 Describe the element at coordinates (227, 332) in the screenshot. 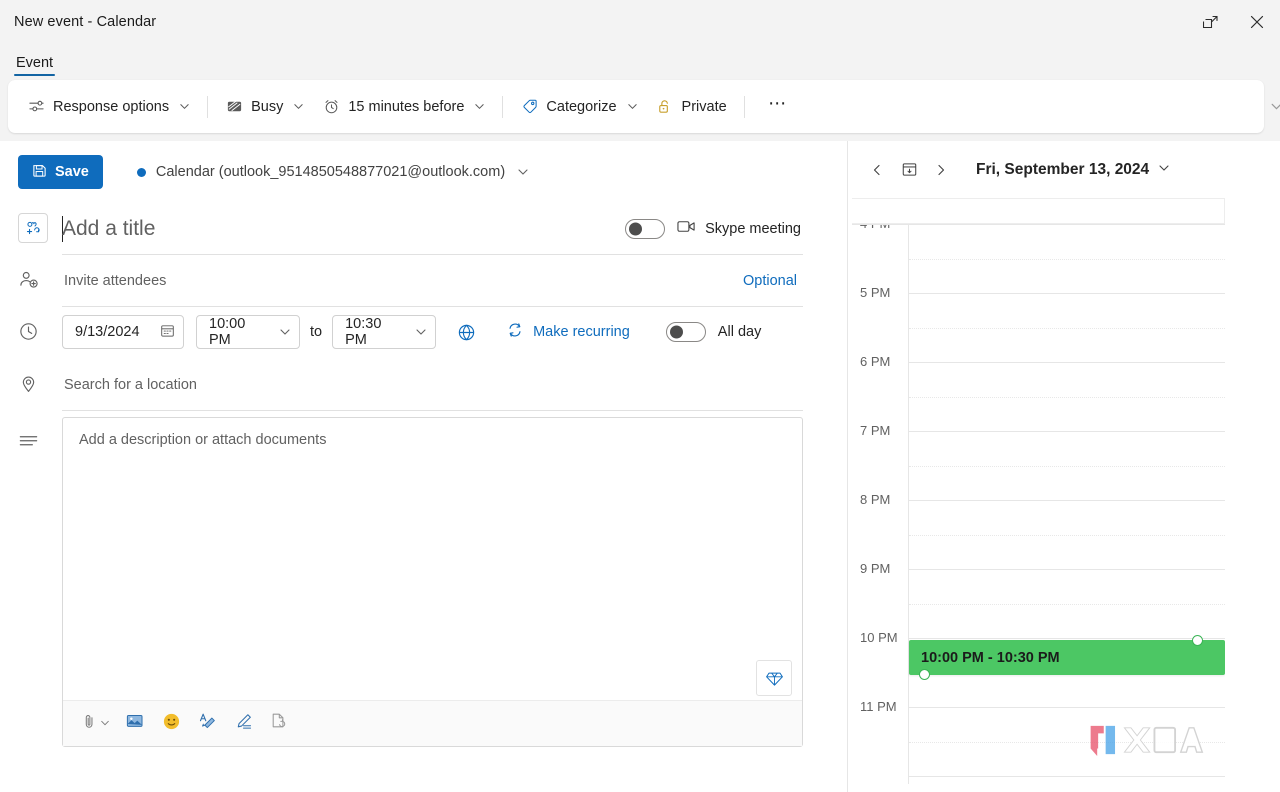

I see `start-time-value: 10:00 PM` at that location.